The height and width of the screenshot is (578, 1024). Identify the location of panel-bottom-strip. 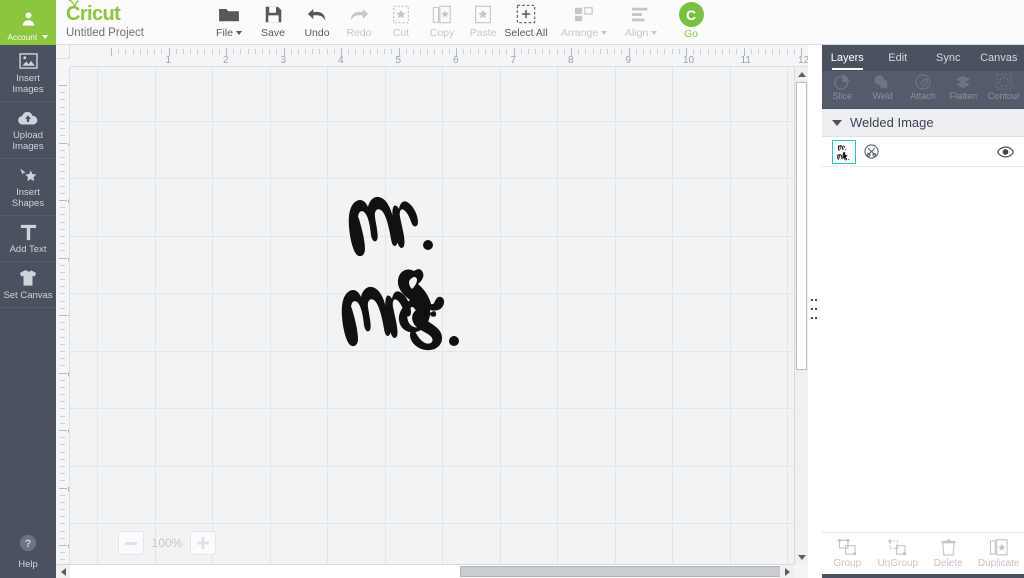
(923, 576).